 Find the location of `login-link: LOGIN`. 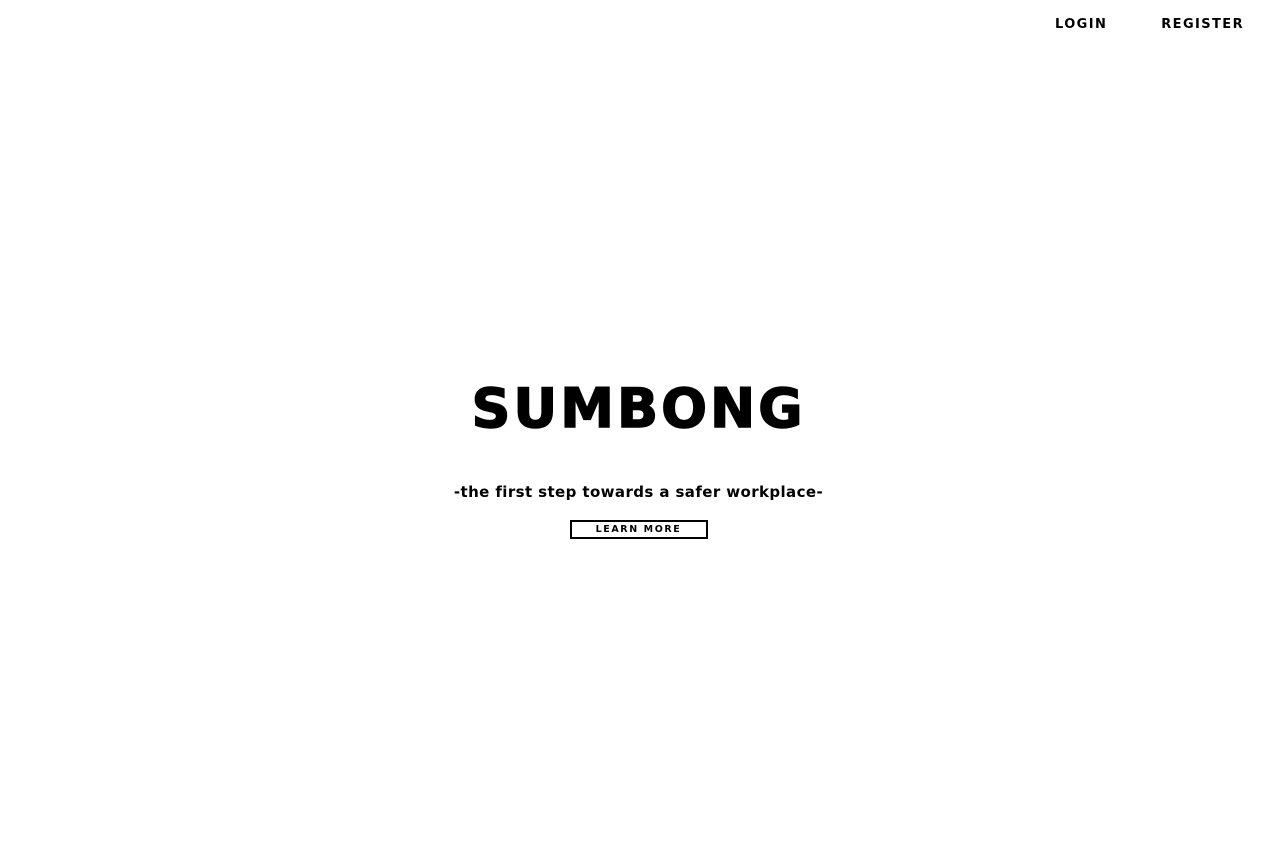

login-link: LOGIN is located at coordinates (1081, 25).